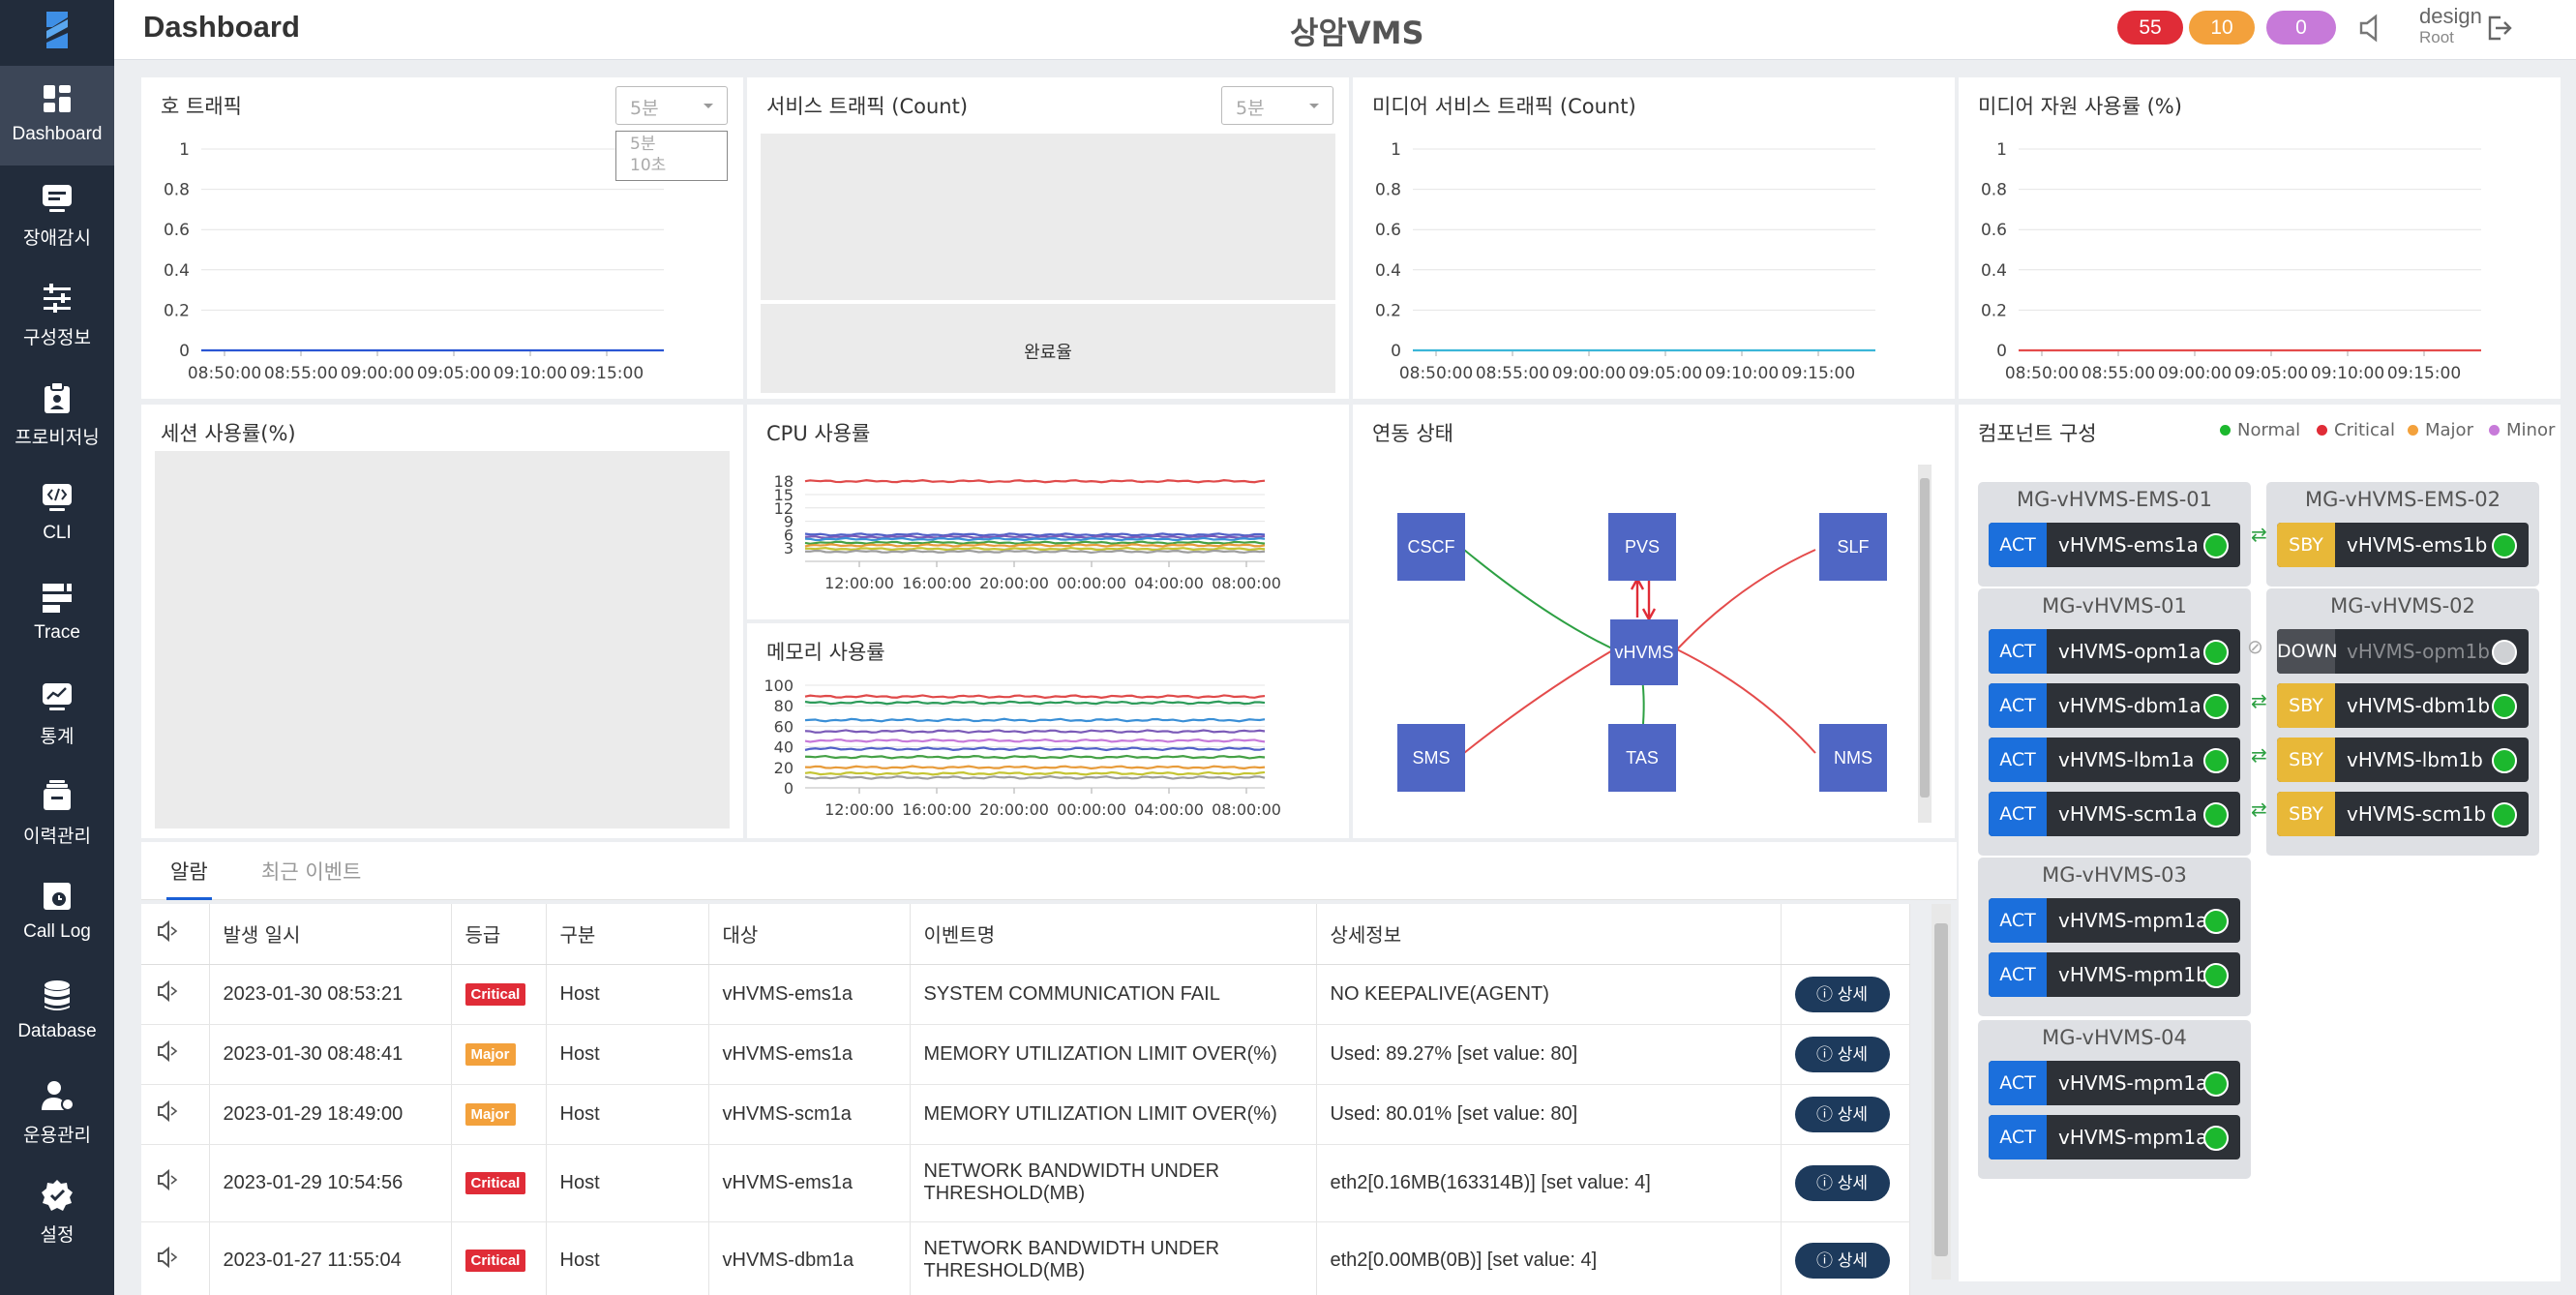 Image resolution: width=2576 pixels, height=1295 pixels. I want to click on service-traffic-interval-select: 5분, so click(1277, 105).